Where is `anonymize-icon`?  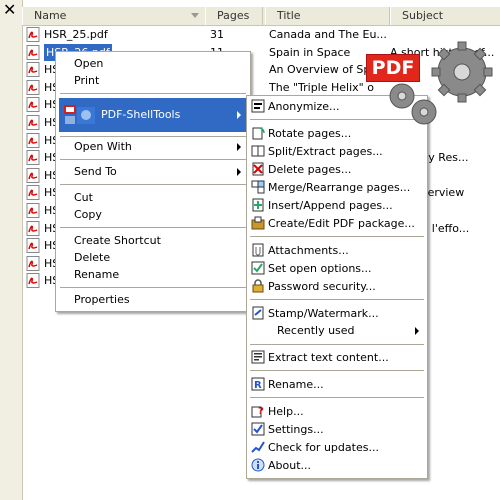 anonymize-icon is located at coordinates (258, 106).